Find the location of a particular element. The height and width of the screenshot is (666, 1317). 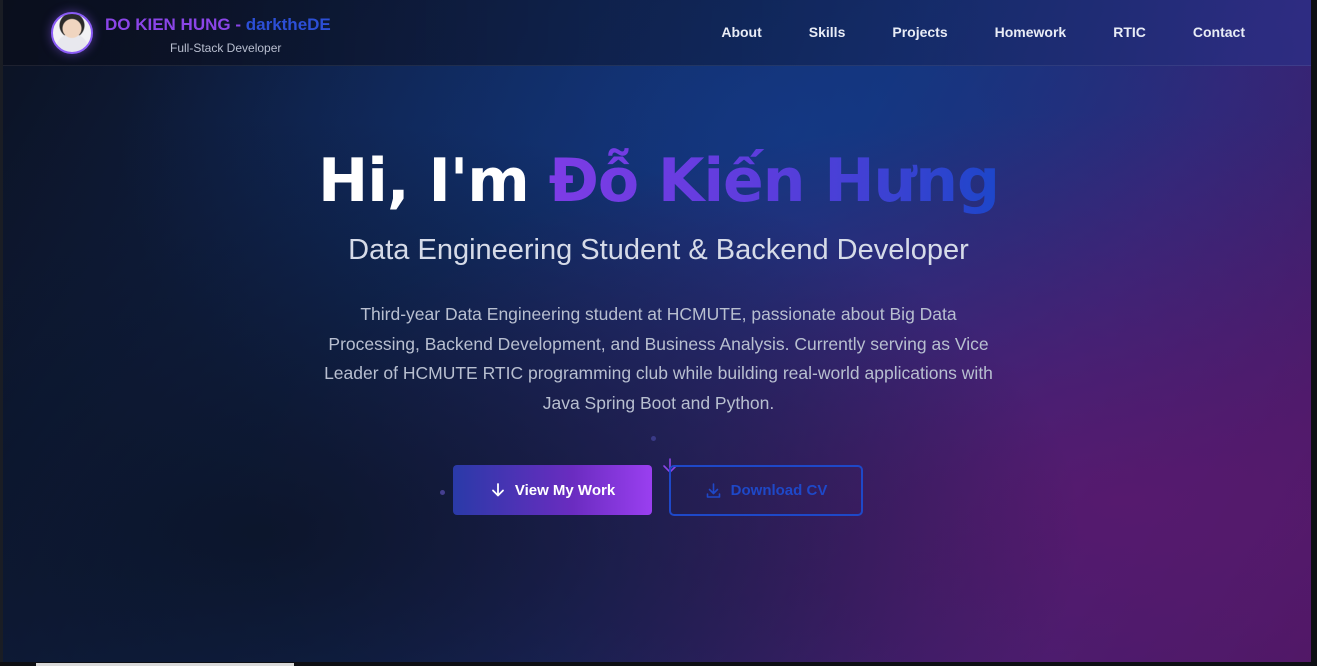

hero-greeting: Hi, I'm is located at coordinates (433, 181).